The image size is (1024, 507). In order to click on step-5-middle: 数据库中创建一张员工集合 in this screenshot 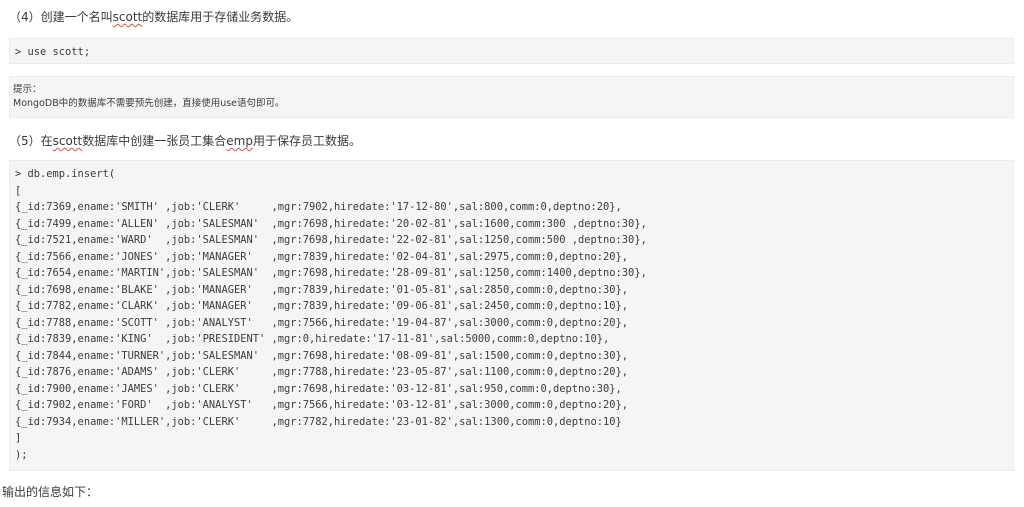, I will do `click(154, 141)`.